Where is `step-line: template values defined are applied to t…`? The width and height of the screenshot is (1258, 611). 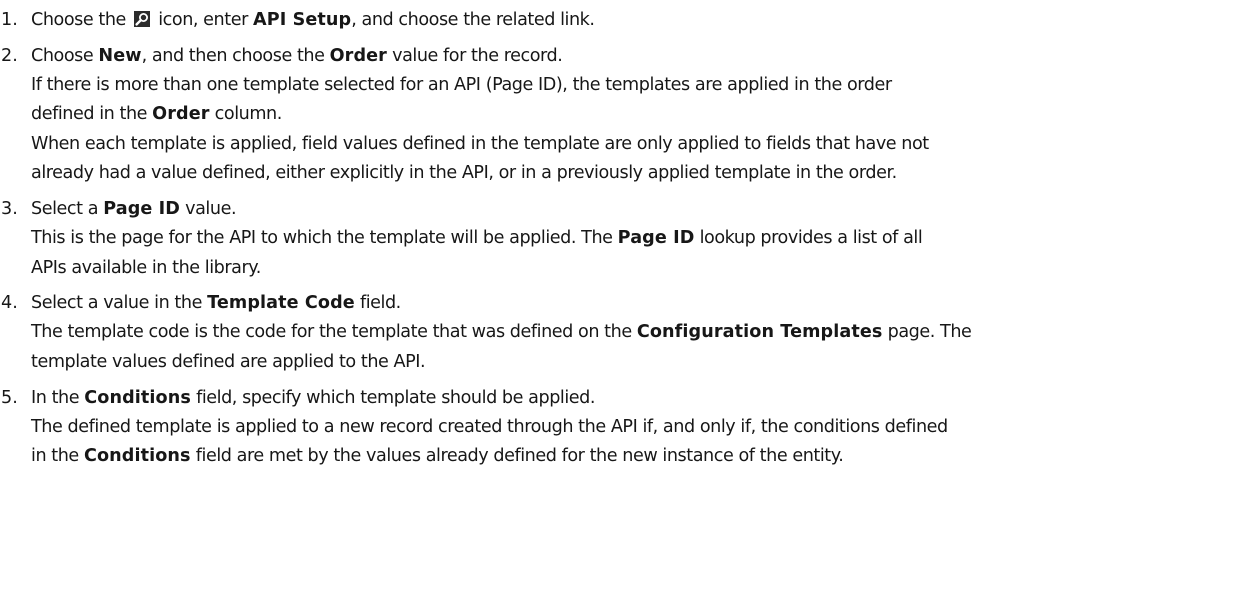 step-line: template values defined are applied to t… is located at coordinates (228, 362).